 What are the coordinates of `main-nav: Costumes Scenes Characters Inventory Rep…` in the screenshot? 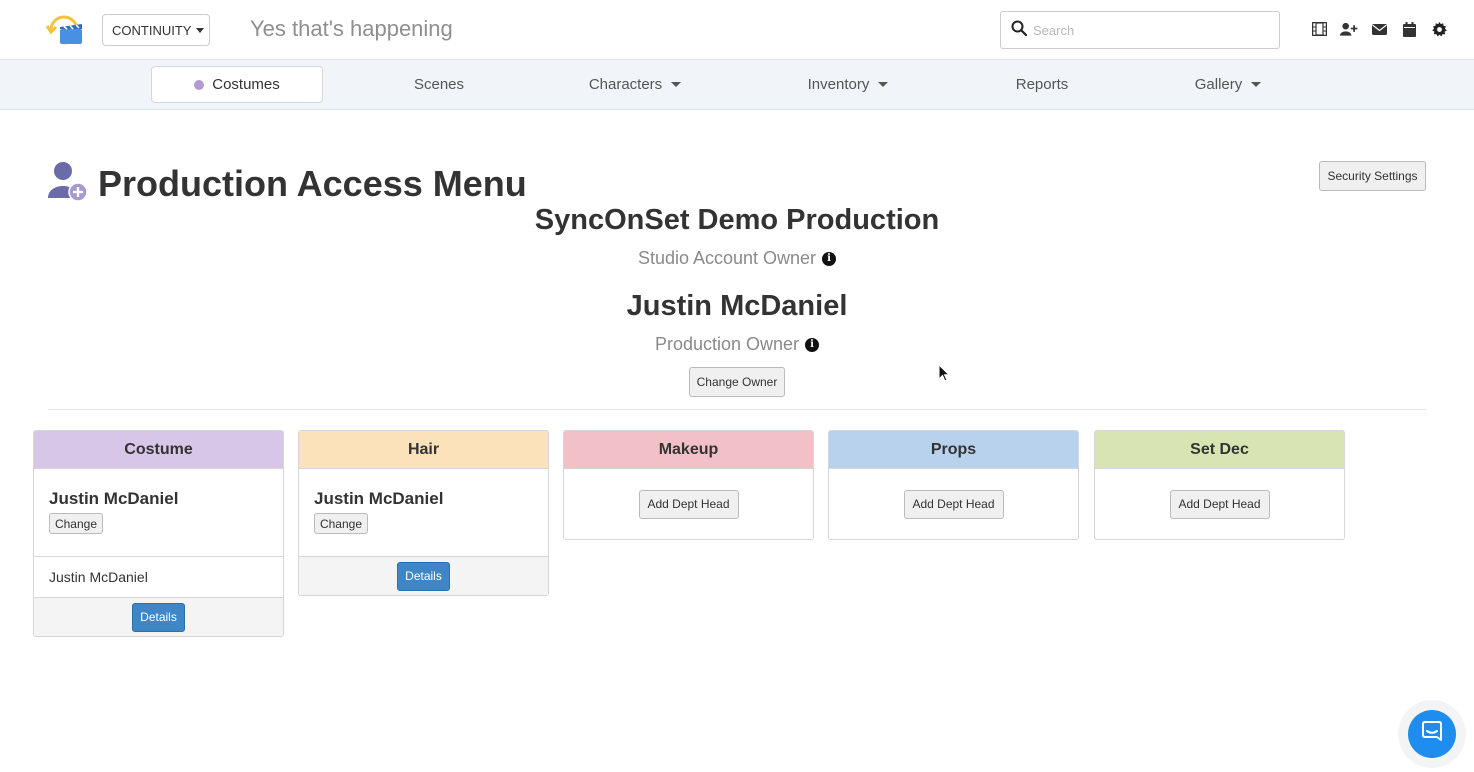 It's located at (737, 84).